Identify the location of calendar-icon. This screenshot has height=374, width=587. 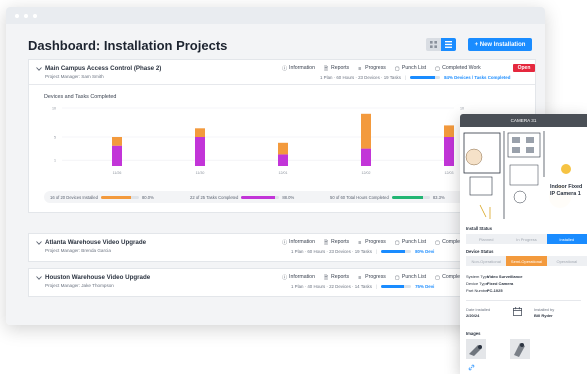
(517, 311).